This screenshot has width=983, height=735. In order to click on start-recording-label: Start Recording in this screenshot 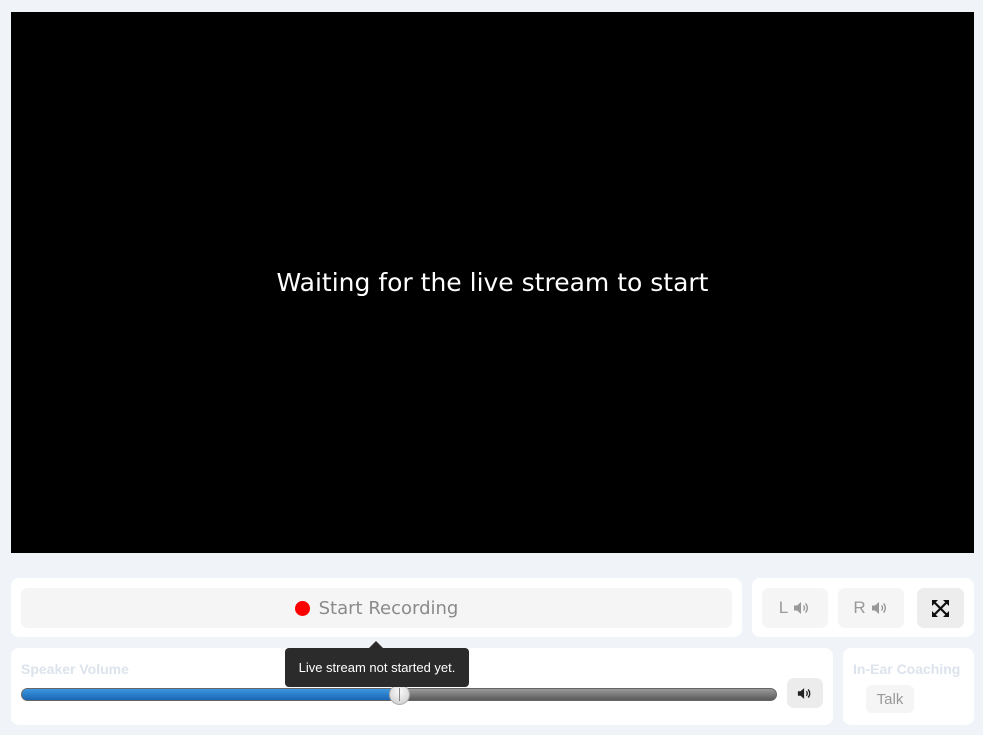, I will do `click(388, 608)`.